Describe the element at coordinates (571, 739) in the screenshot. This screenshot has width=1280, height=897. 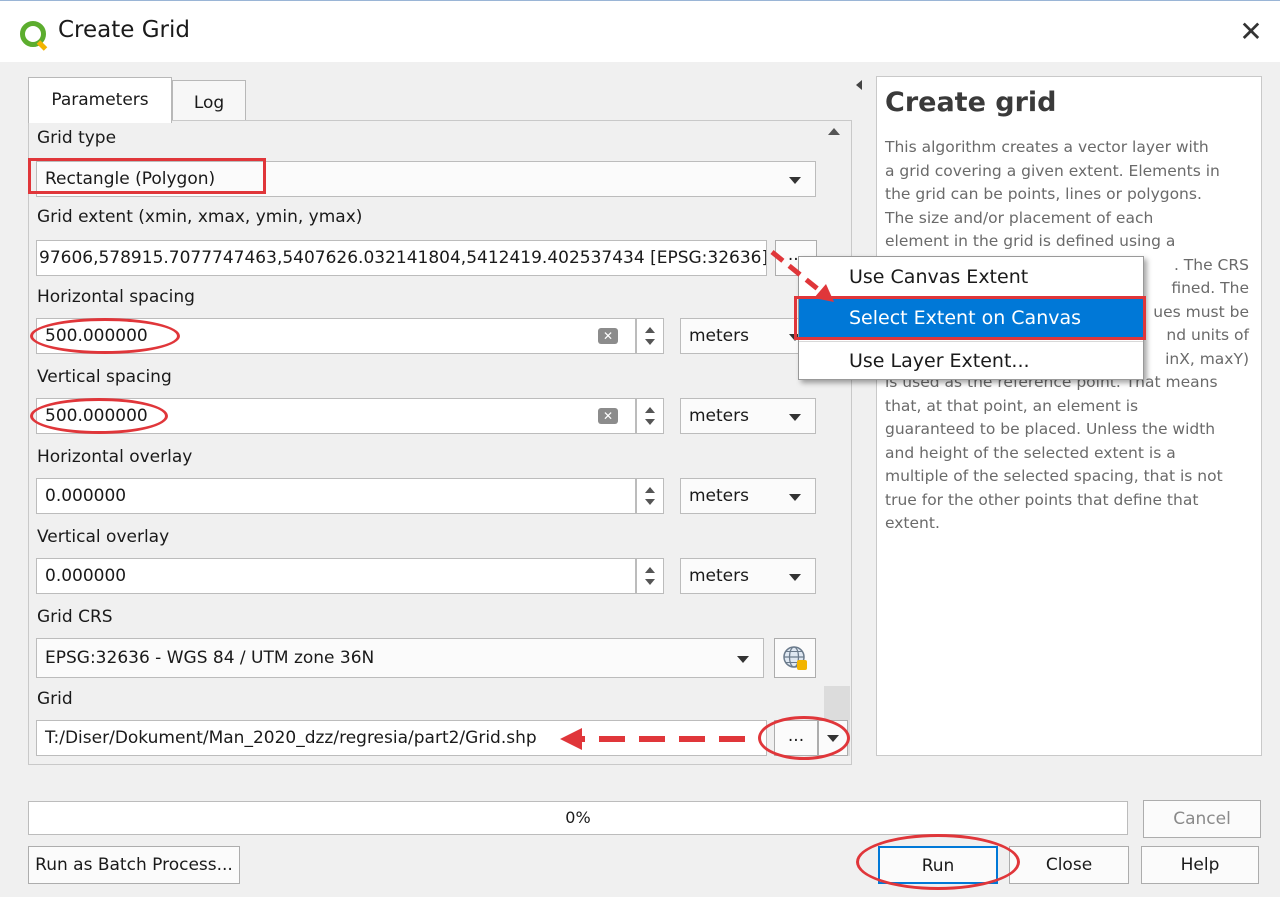
I see `arrow-head` at that location.